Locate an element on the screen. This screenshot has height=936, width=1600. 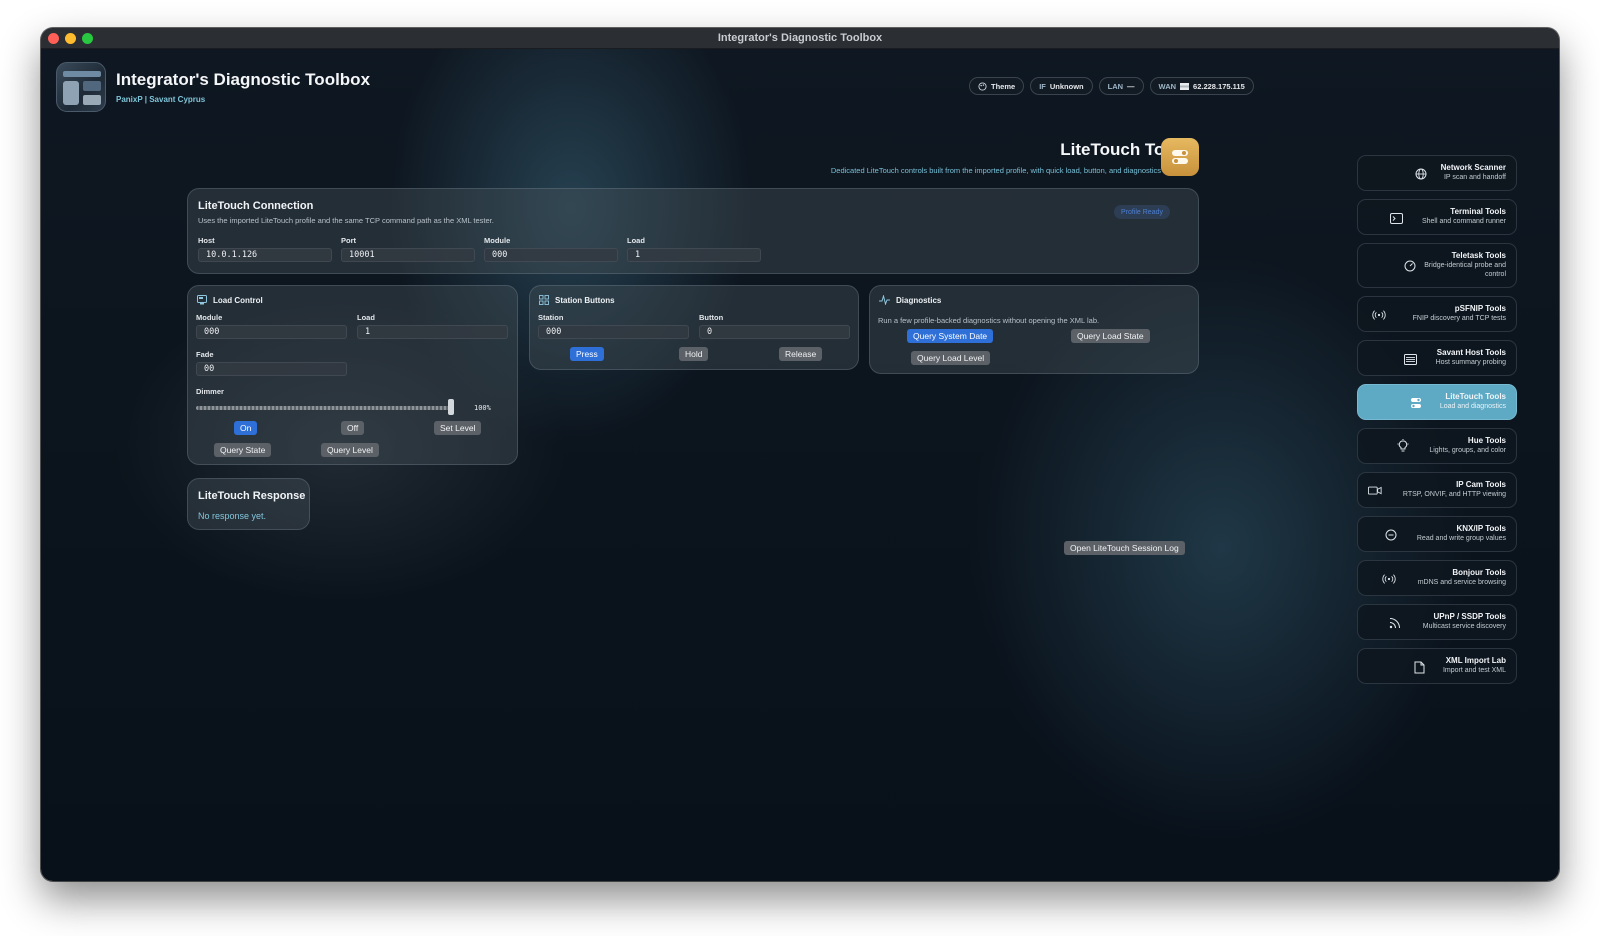
sidebar-item-label: Savant Host Tools is located at coordinates (1471, 353).